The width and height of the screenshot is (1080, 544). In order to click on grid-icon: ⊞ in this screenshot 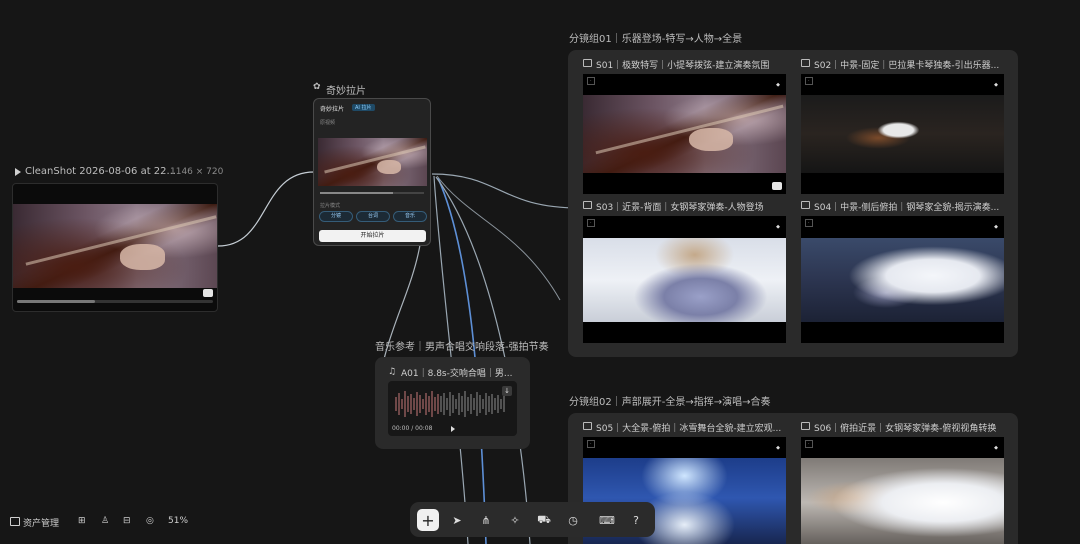, I will do `click(82, 521)`.